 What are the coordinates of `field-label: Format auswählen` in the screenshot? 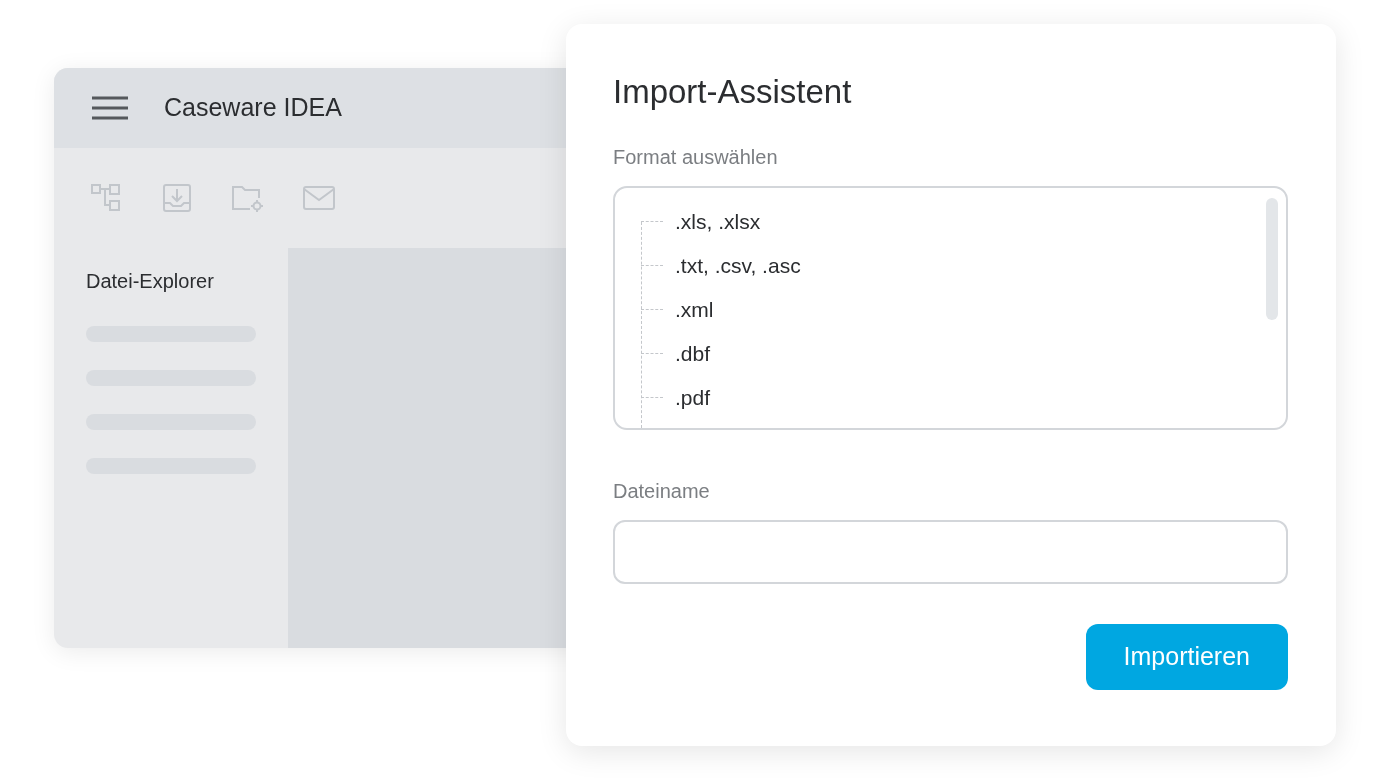 It's located at (696, 157).